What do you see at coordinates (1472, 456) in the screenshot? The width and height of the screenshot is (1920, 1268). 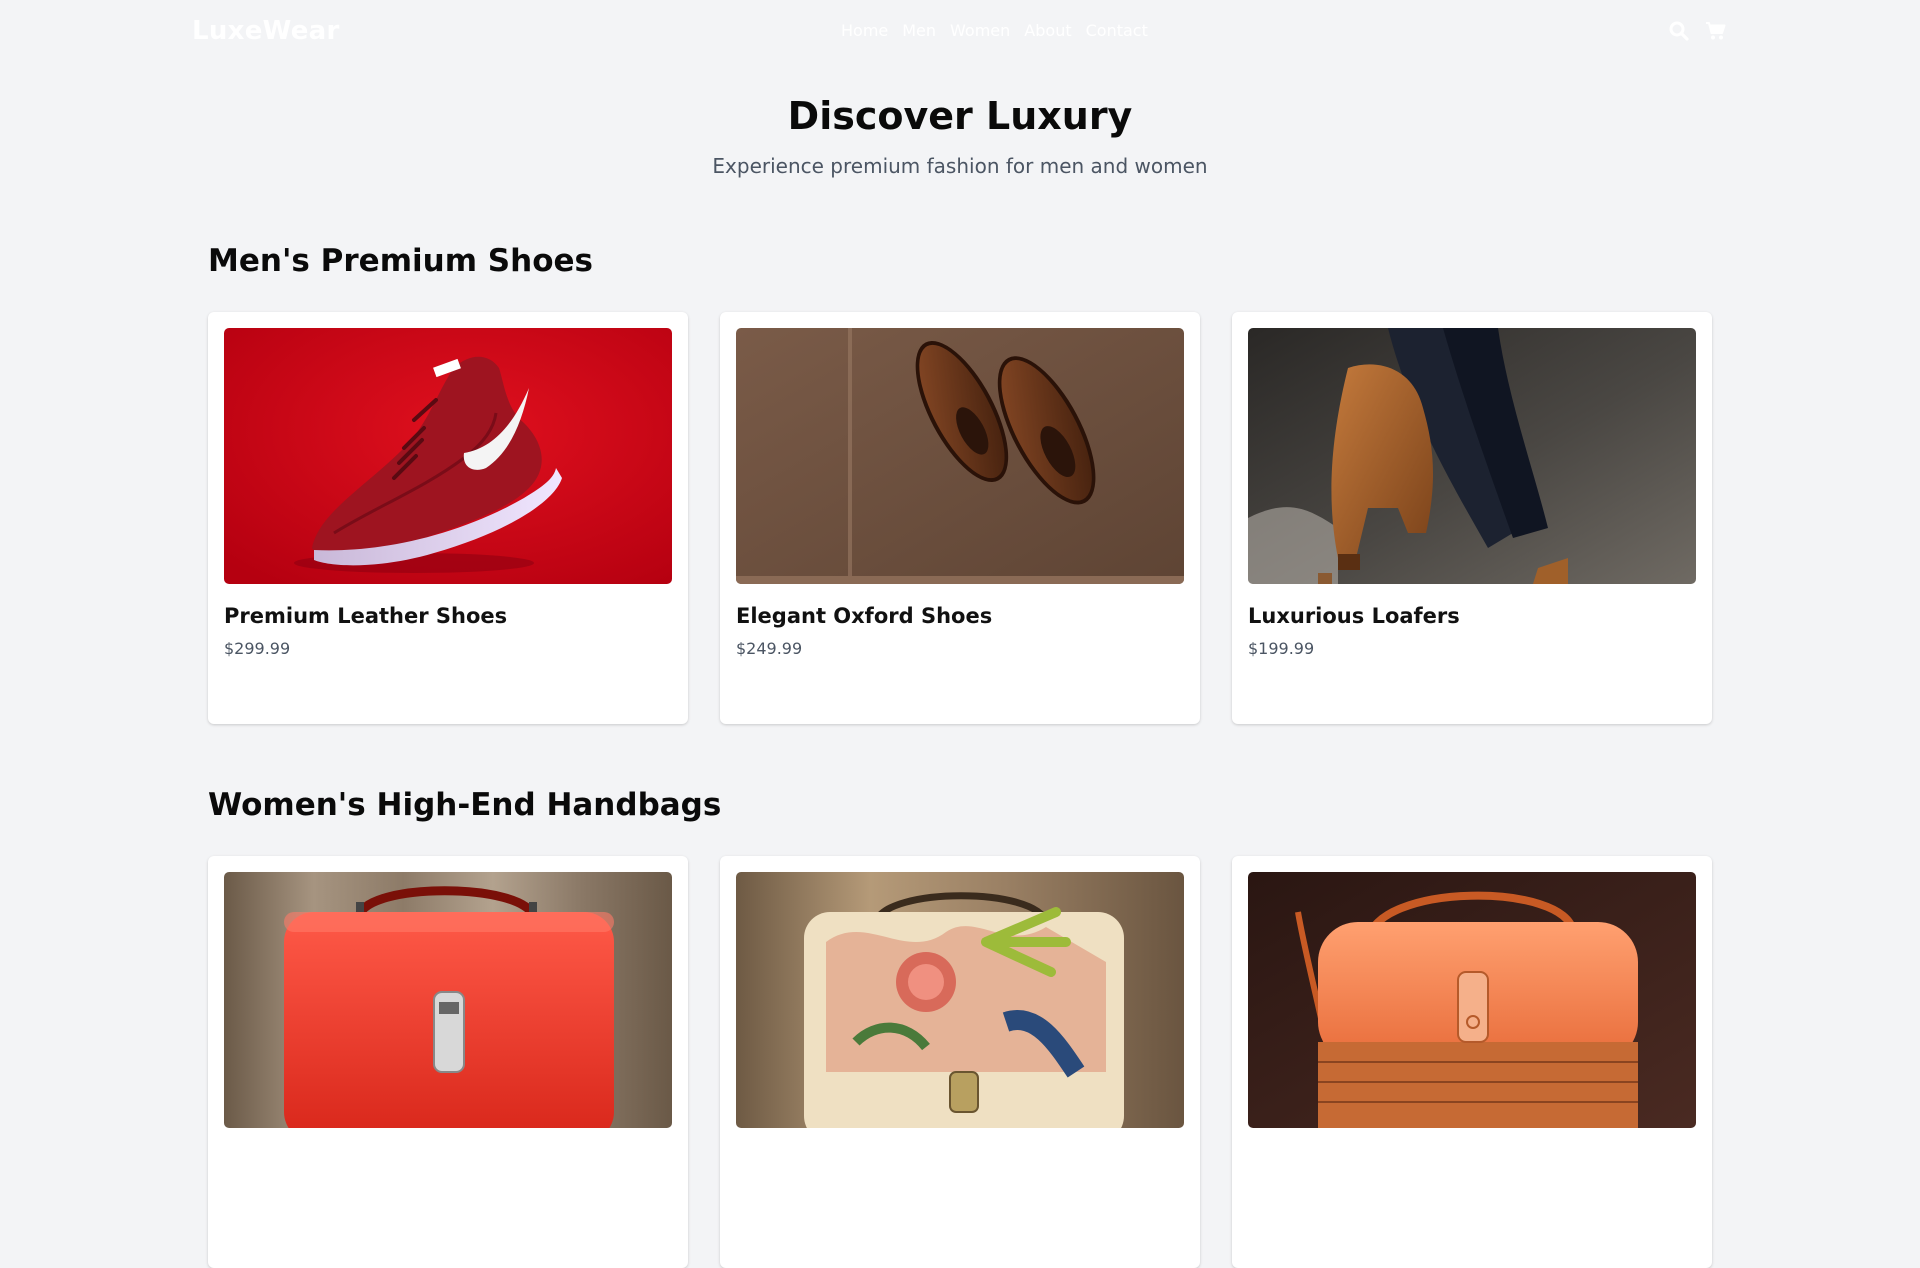 I see `product-image-loafers` at bounding box center [1472, 456].